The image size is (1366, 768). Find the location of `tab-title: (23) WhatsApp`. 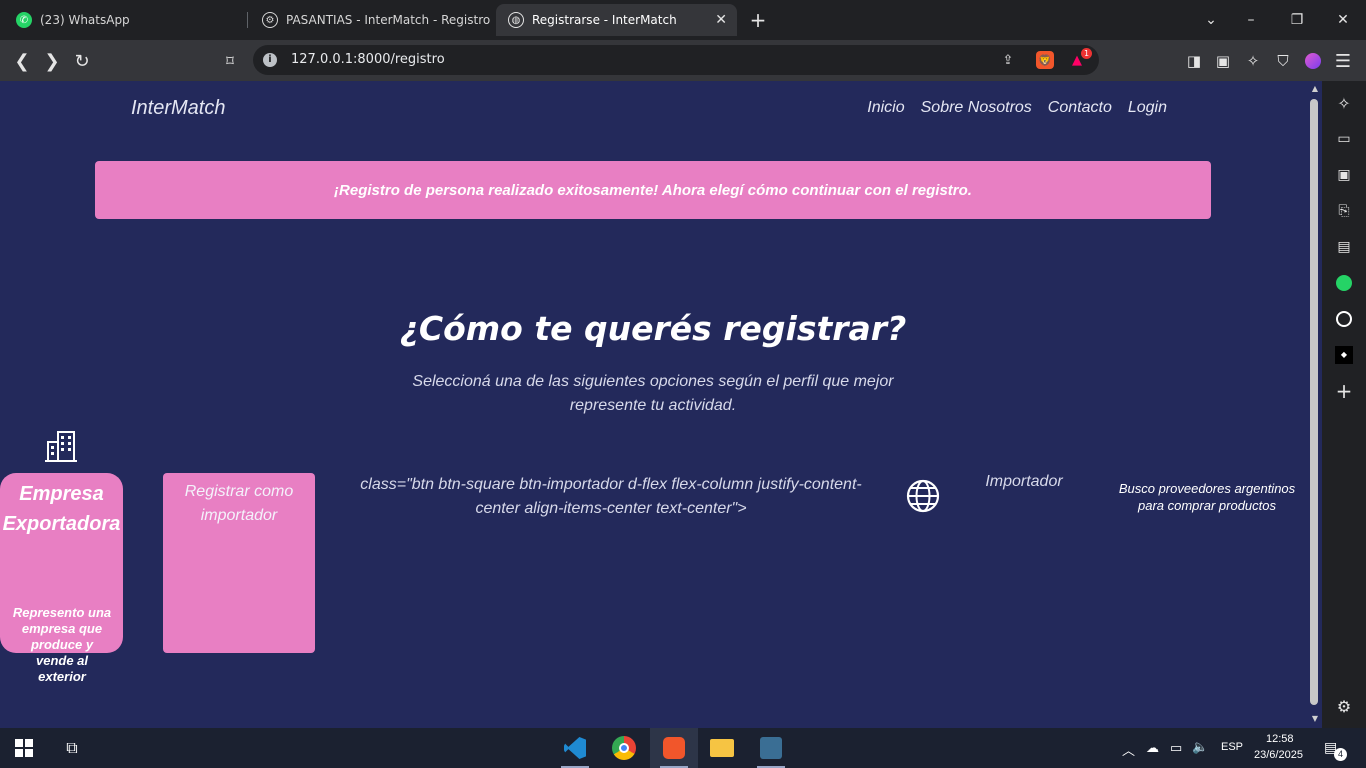

tab-title: (23) WhatsApp is located at coordinates (85, 20).